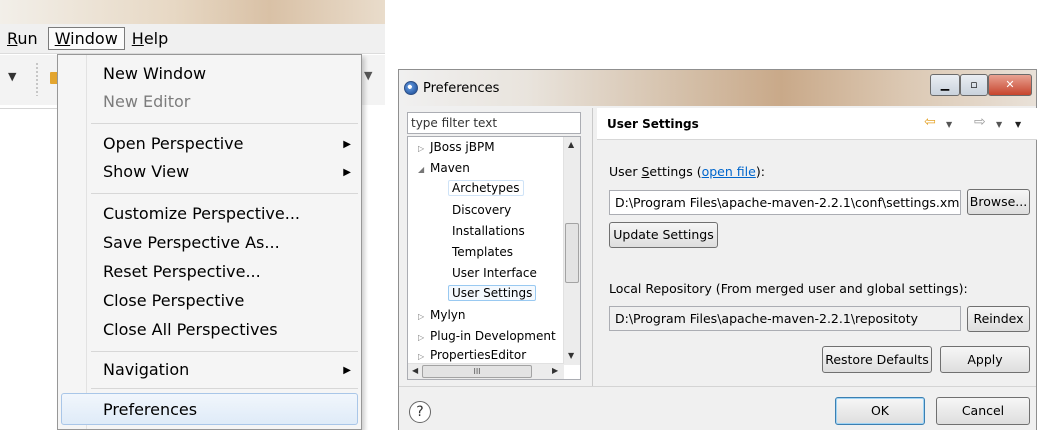 The image size is (1037, 430). Describe the element at coordinates (482, 252) in the screenshot. I see `tree-item-templates: Templates` at that location.